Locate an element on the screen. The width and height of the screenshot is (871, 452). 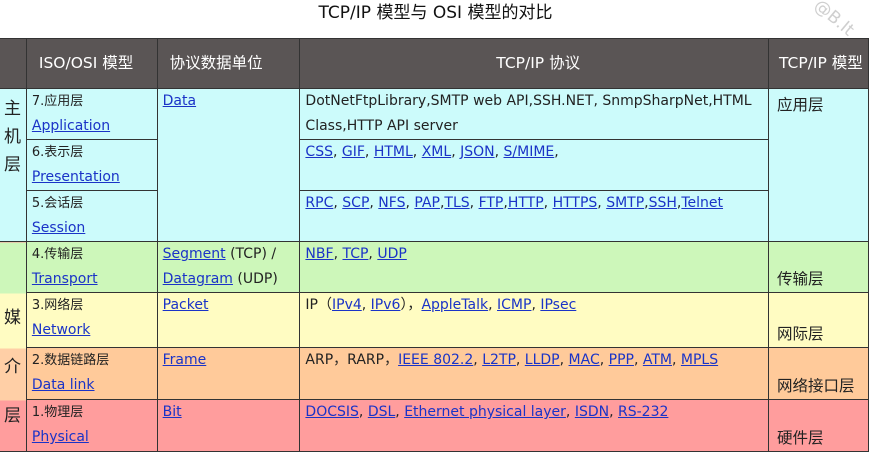
protocol-link: PAP is located at coordinates (427, 203).